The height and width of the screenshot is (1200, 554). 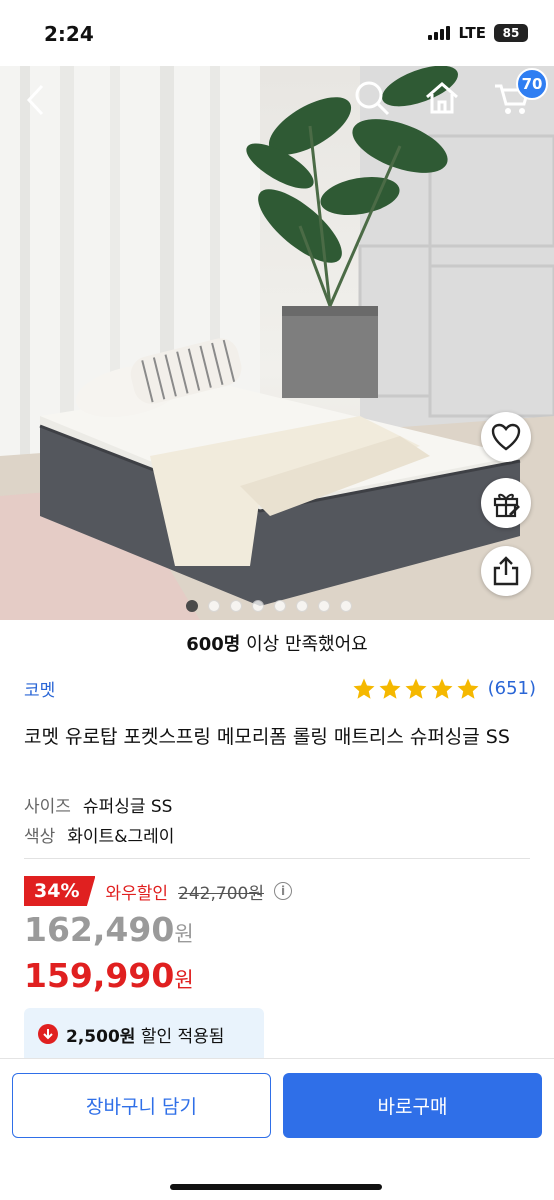 I want to click on info-icon: i, so click(x=283, y=891).